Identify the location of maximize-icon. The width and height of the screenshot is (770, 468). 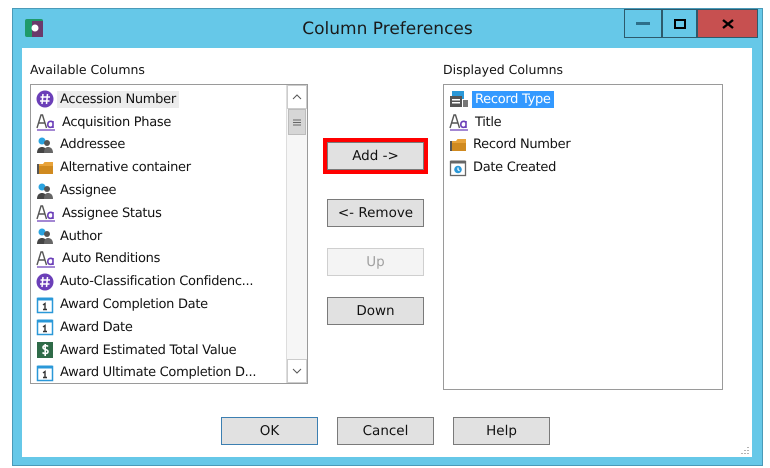
(680, 23).